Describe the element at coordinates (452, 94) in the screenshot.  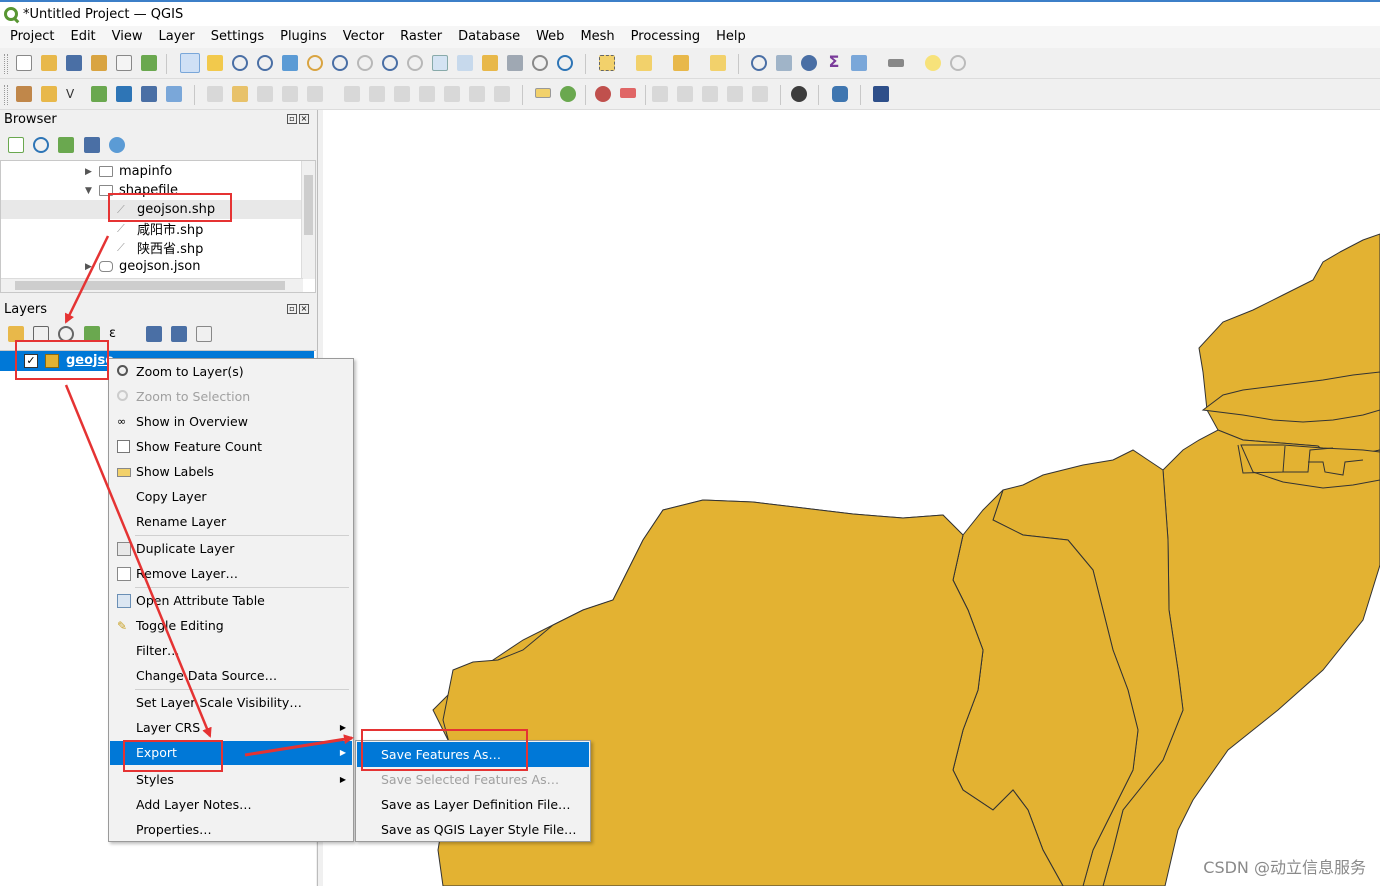
I see `paste-features-icon` at that location.